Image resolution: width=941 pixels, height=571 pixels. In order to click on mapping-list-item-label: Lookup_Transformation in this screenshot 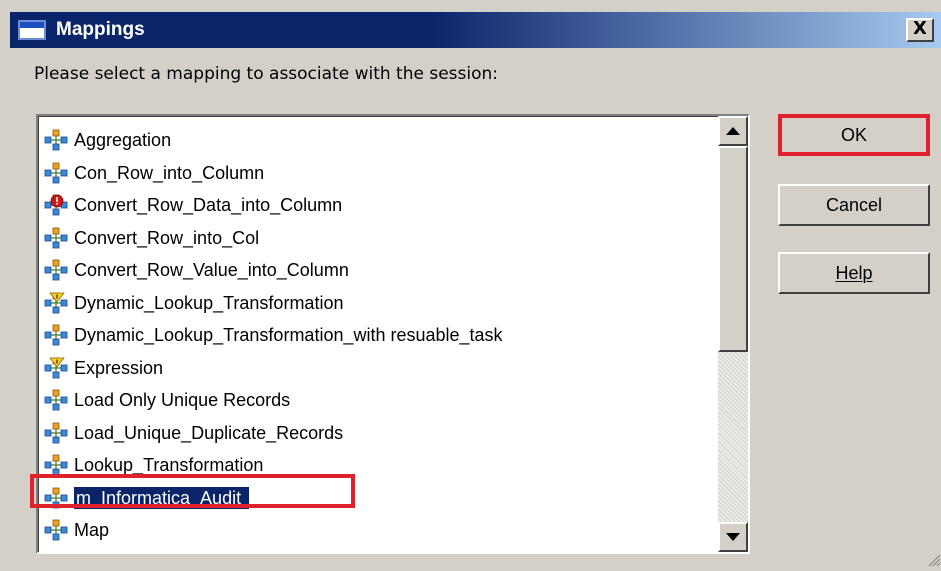, I will do `click(169, 465)`.